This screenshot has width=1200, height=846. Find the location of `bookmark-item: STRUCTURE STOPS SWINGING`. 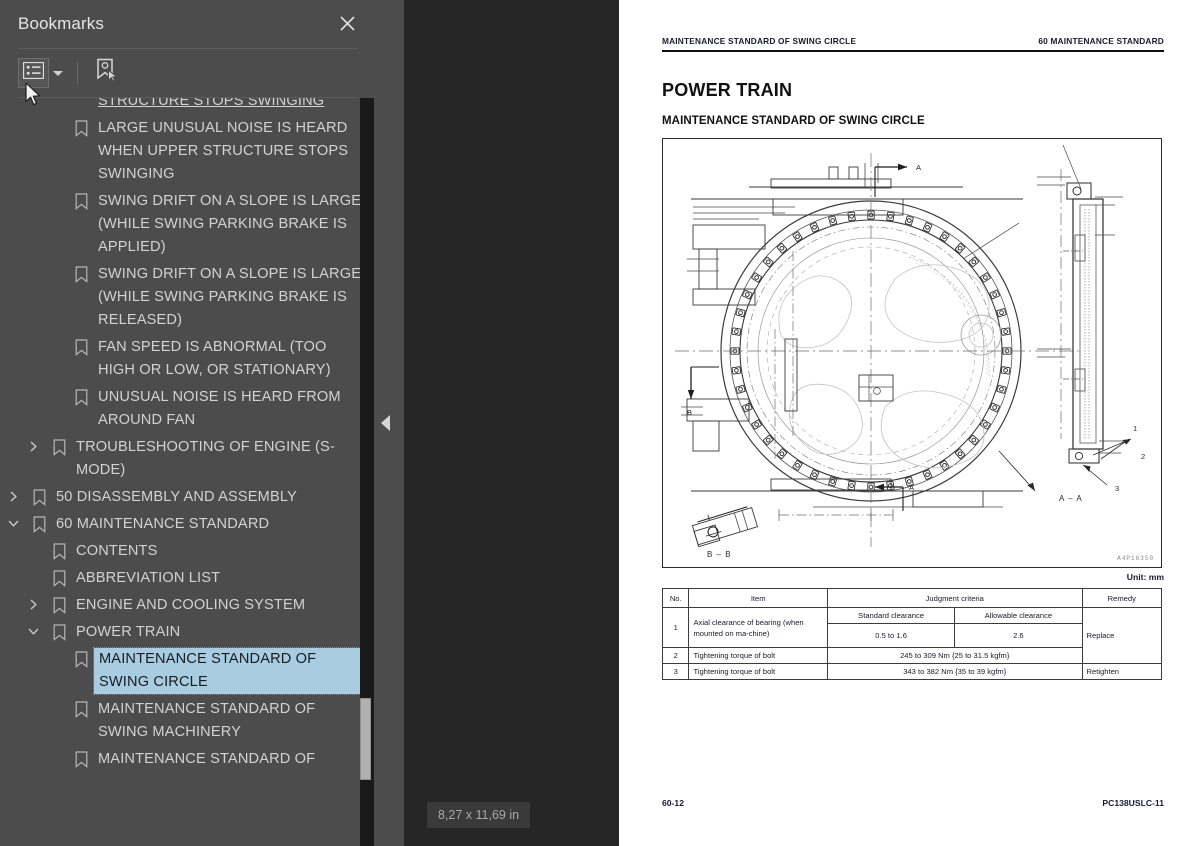

bookmark-item: STRUCTURE STOPS SWINGING is located at coordinates (188, 106).